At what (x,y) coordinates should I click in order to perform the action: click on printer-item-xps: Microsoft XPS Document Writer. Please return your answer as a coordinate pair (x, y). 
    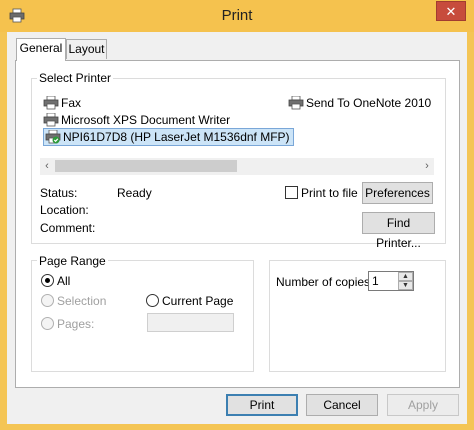
    Looking at the image, I should click on (136, 120).